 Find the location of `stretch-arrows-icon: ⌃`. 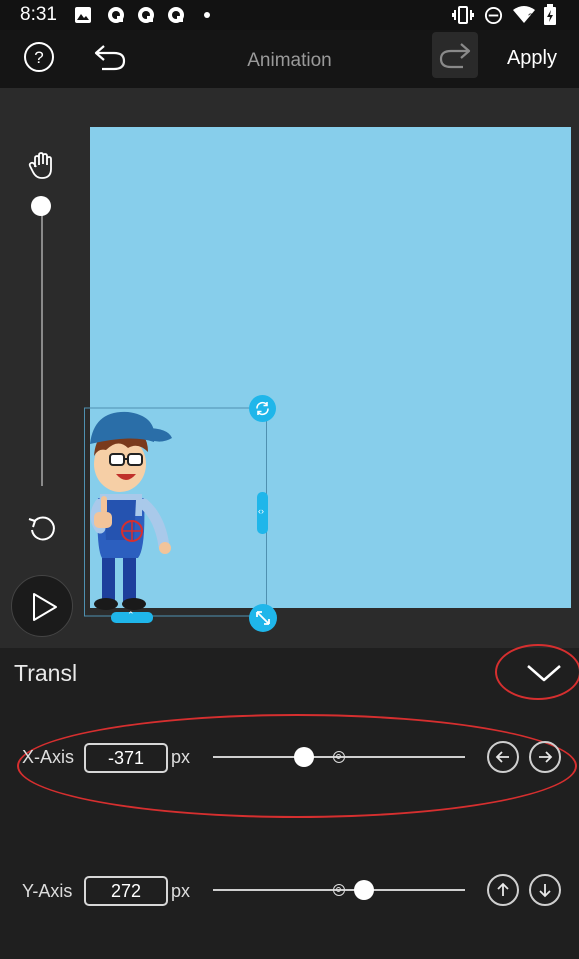

stretch-arrows-icon: ⌃ is located at coordinates (131, 615).